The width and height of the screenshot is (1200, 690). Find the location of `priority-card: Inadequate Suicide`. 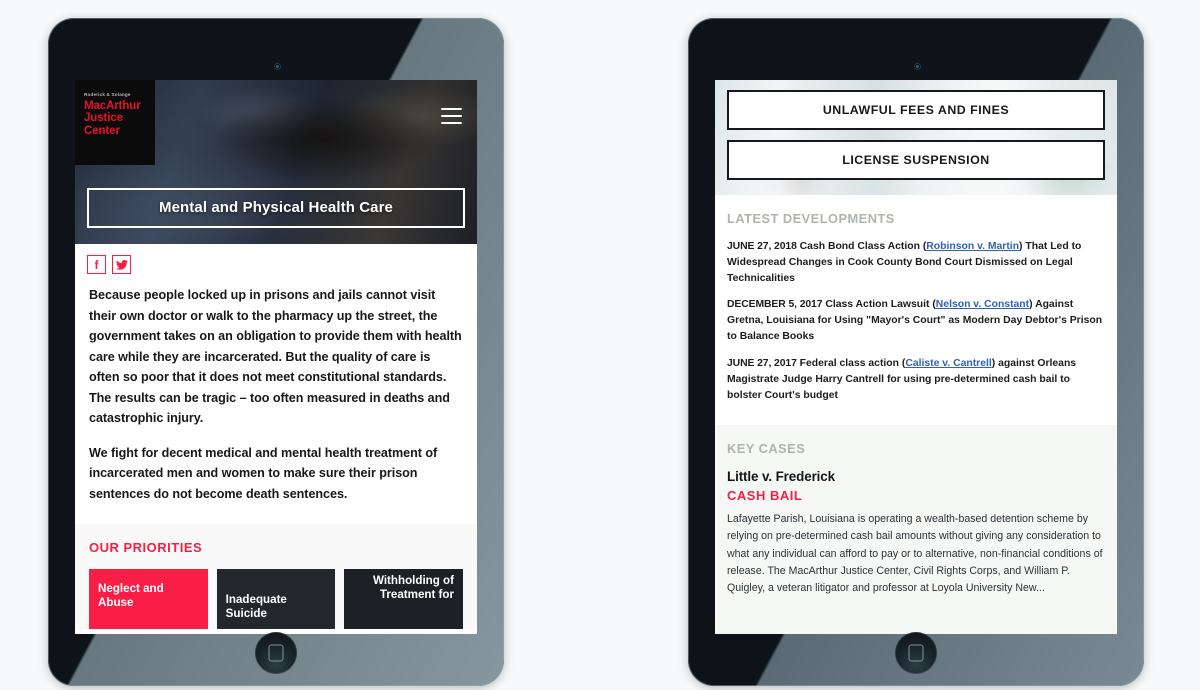

priority-card: Inadequate Suicide is located at coordinates (276, 599).